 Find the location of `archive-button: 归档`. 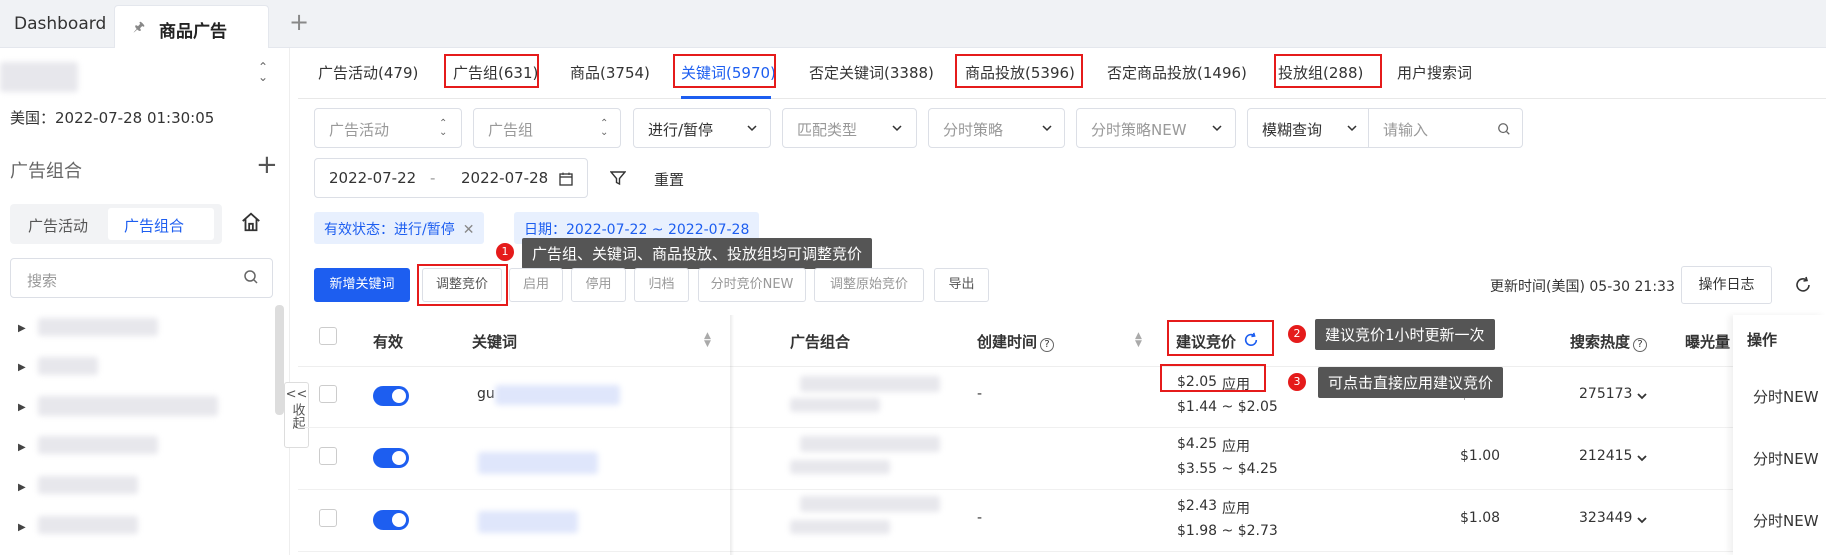

archive-button: 归档 is located at coordinates (661, 285).